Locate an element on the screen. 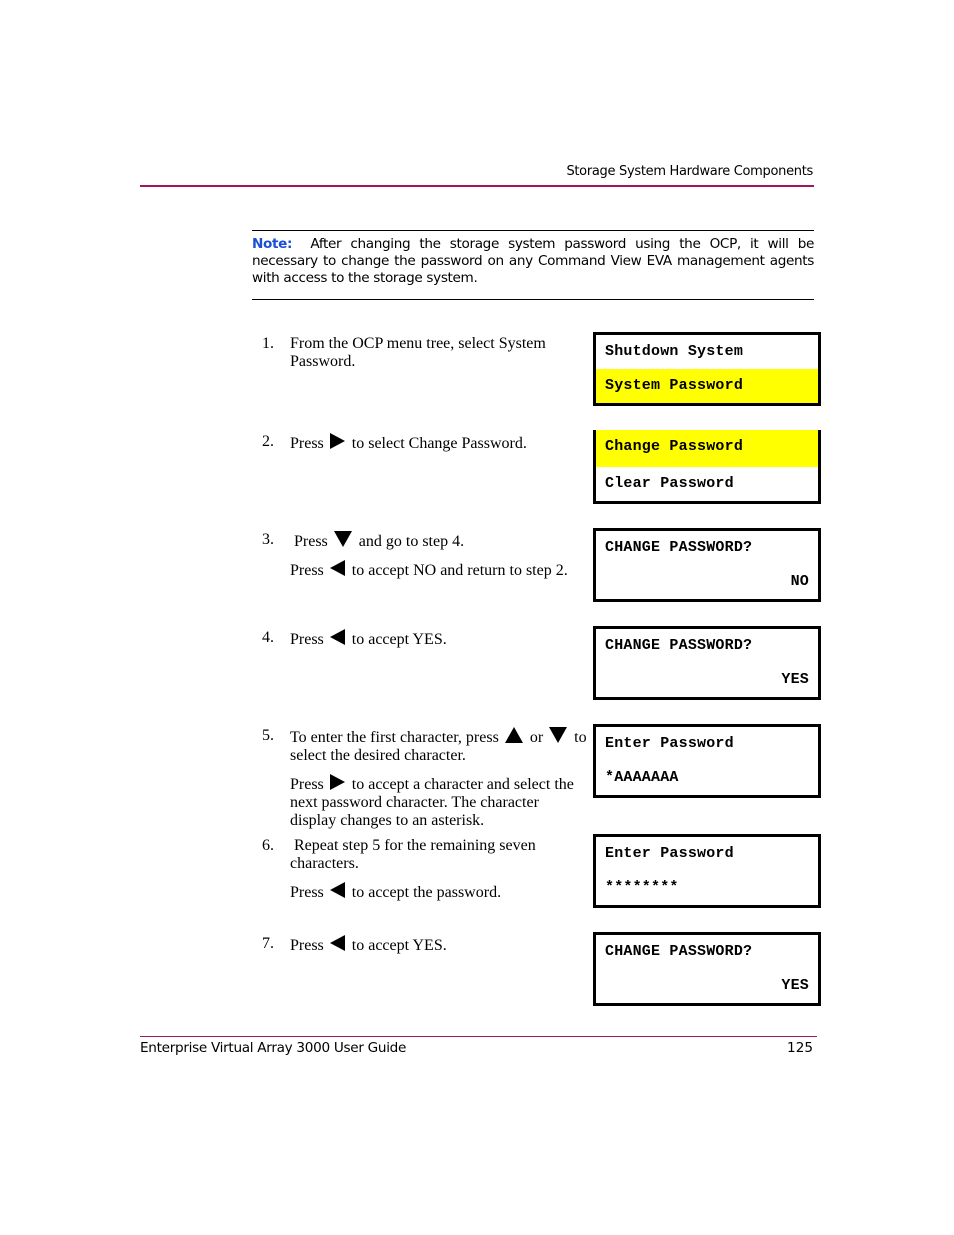 The width and height of the screenshot is (954, 1235). display-line-2: *AAAAAAA is located at coordinates (642, 777).